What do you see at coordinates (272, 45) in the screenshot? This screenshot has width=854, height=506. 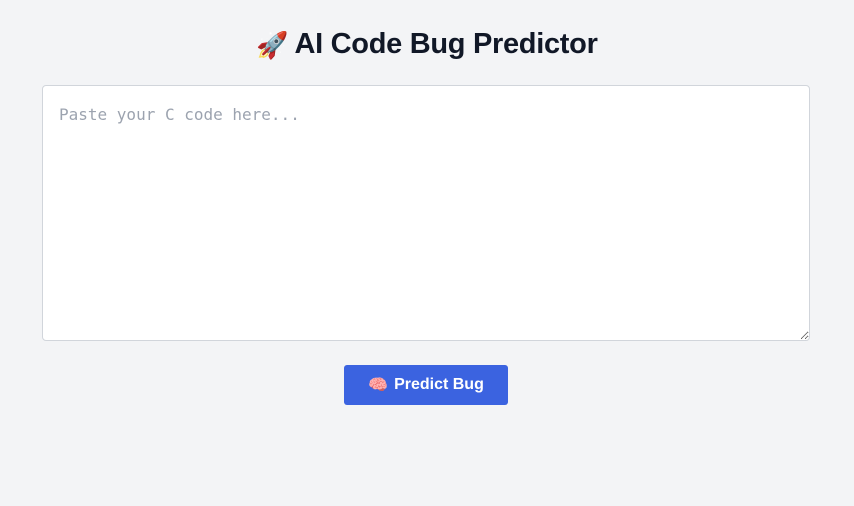 I see `rocket-icon: 🚀` at bounding box center [272, 45].